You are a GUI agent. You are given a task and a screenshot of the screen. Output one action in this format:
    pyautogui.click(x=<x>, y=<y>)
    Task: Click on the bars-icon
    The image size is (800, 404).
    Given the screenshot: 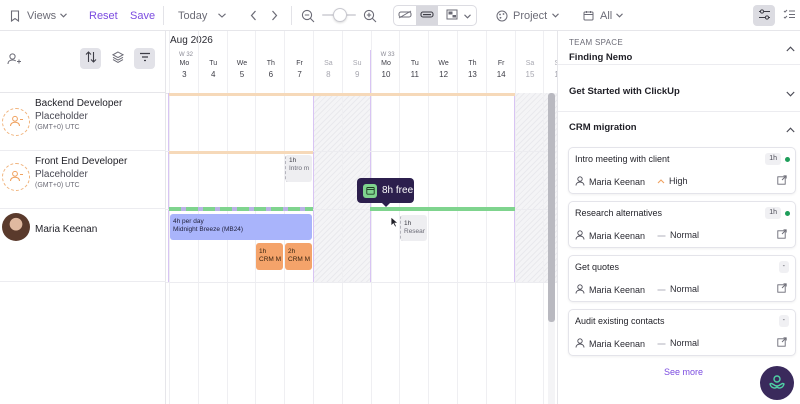 What is the action you would take?
    pyautogui.click(x=427, y=16)
    